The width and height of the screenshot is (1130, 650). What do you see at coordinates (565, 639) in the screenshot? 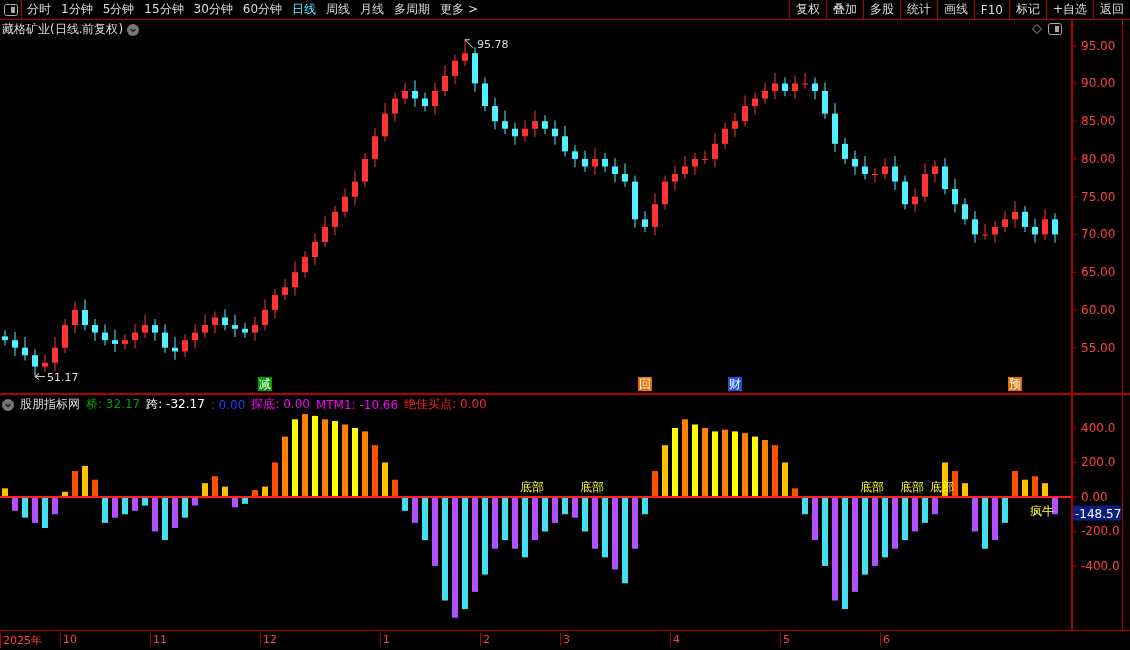
I see `date-label: 3` at bounding box center [565, 639].